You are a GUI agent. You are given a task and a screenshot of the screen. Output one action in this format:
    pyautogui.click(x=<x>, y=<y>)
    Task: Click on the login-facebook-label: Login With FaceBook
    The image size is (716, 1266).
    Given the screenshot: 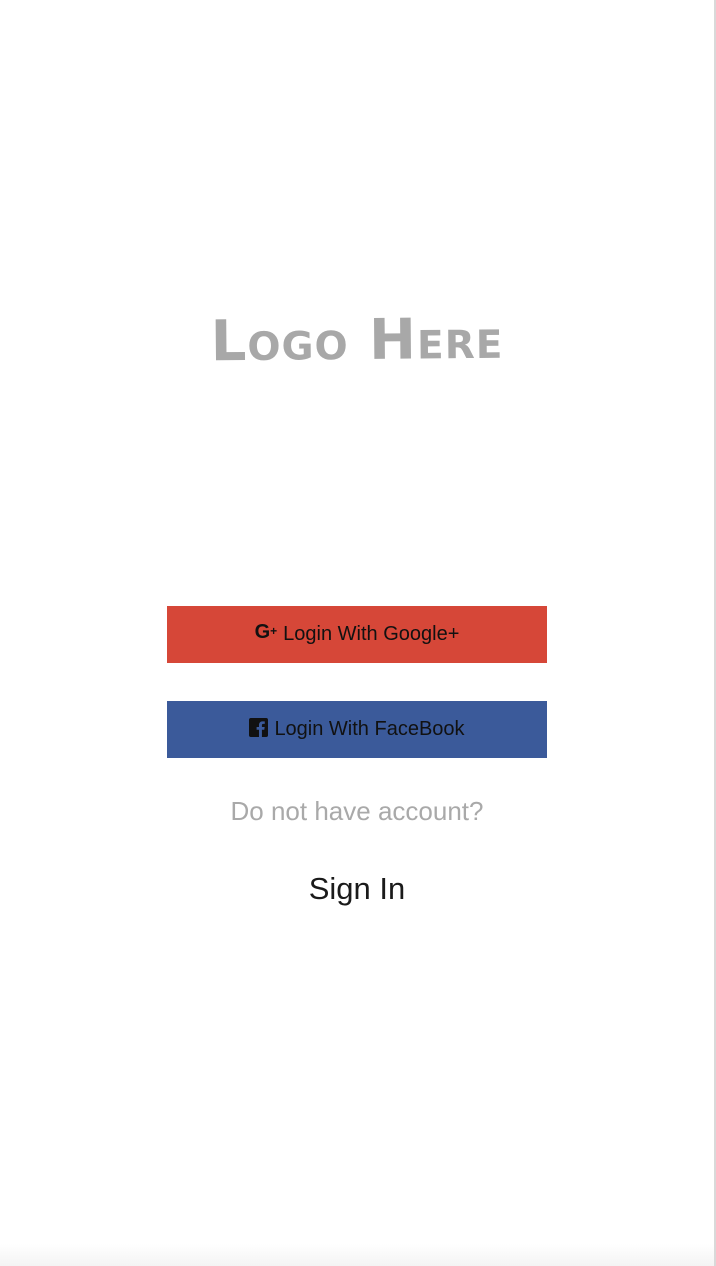 What is the action you would take?
    pyautogui.click(x=369, y=729)
    